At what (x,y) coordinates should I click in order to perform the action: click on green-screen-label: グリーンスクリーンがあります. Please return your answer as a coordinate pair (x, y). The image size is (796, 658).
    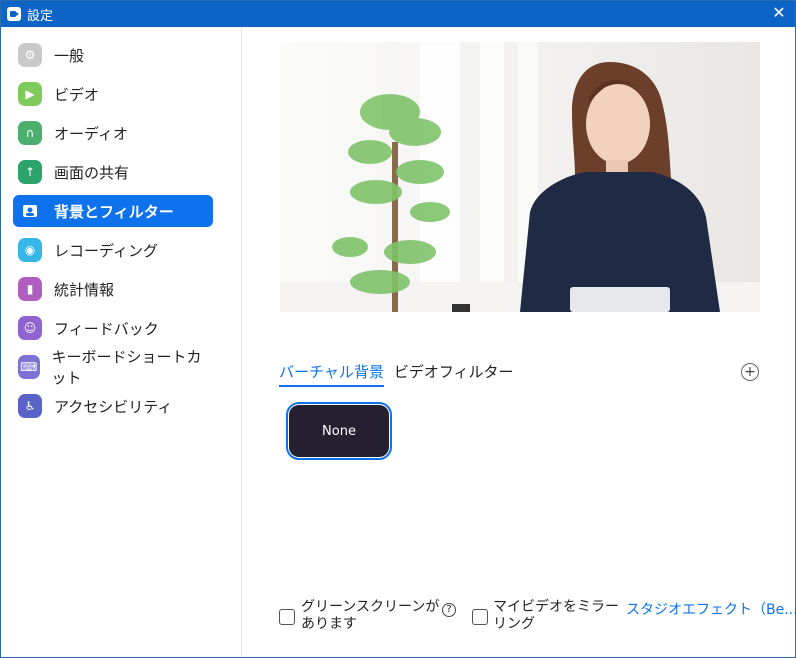
    Looking at the image, I should click on (370, 615).